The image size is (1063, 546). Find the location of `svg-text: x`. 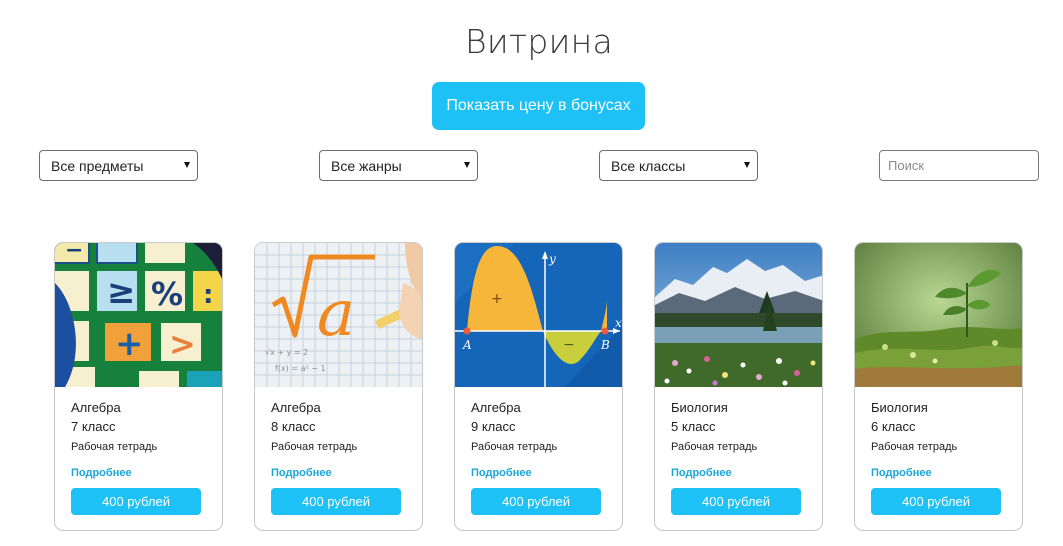

svg-text: x is located at coordinates (618, 323).